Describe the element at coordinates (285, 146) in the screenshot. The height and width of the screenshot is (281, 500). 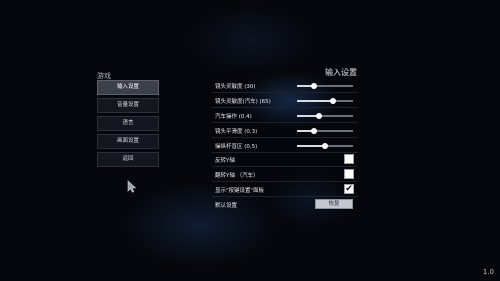
I see `slider-row: 操纵杆盲区 (0.5)` at that location.